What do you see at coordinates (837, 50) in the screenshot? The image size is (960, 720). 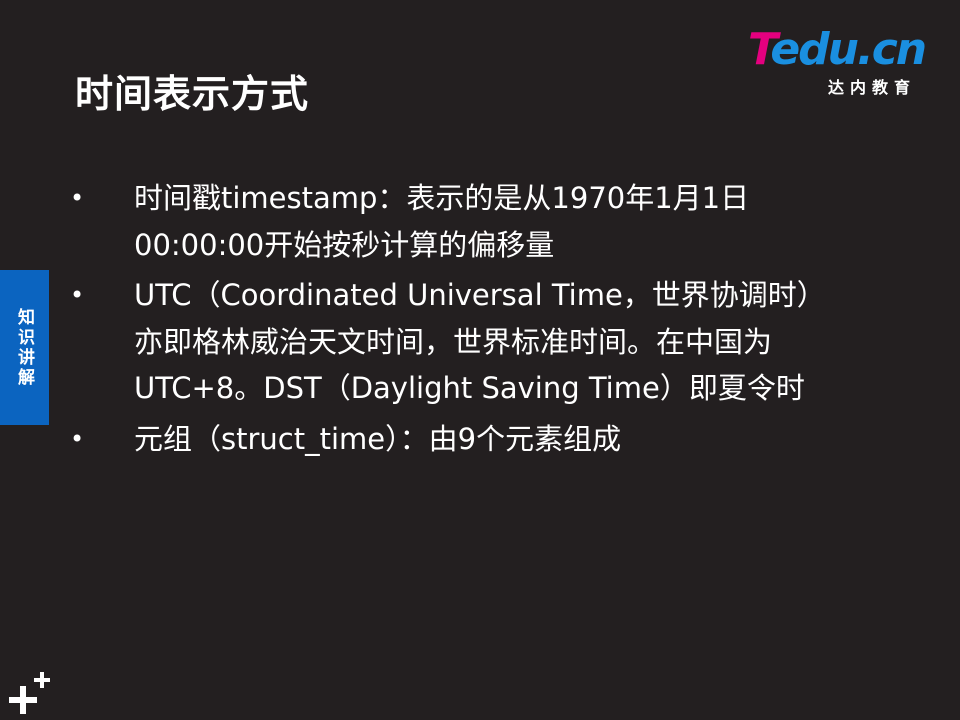 I see `logo-brand: Tedu.cn` at bounding box center [837, 50].